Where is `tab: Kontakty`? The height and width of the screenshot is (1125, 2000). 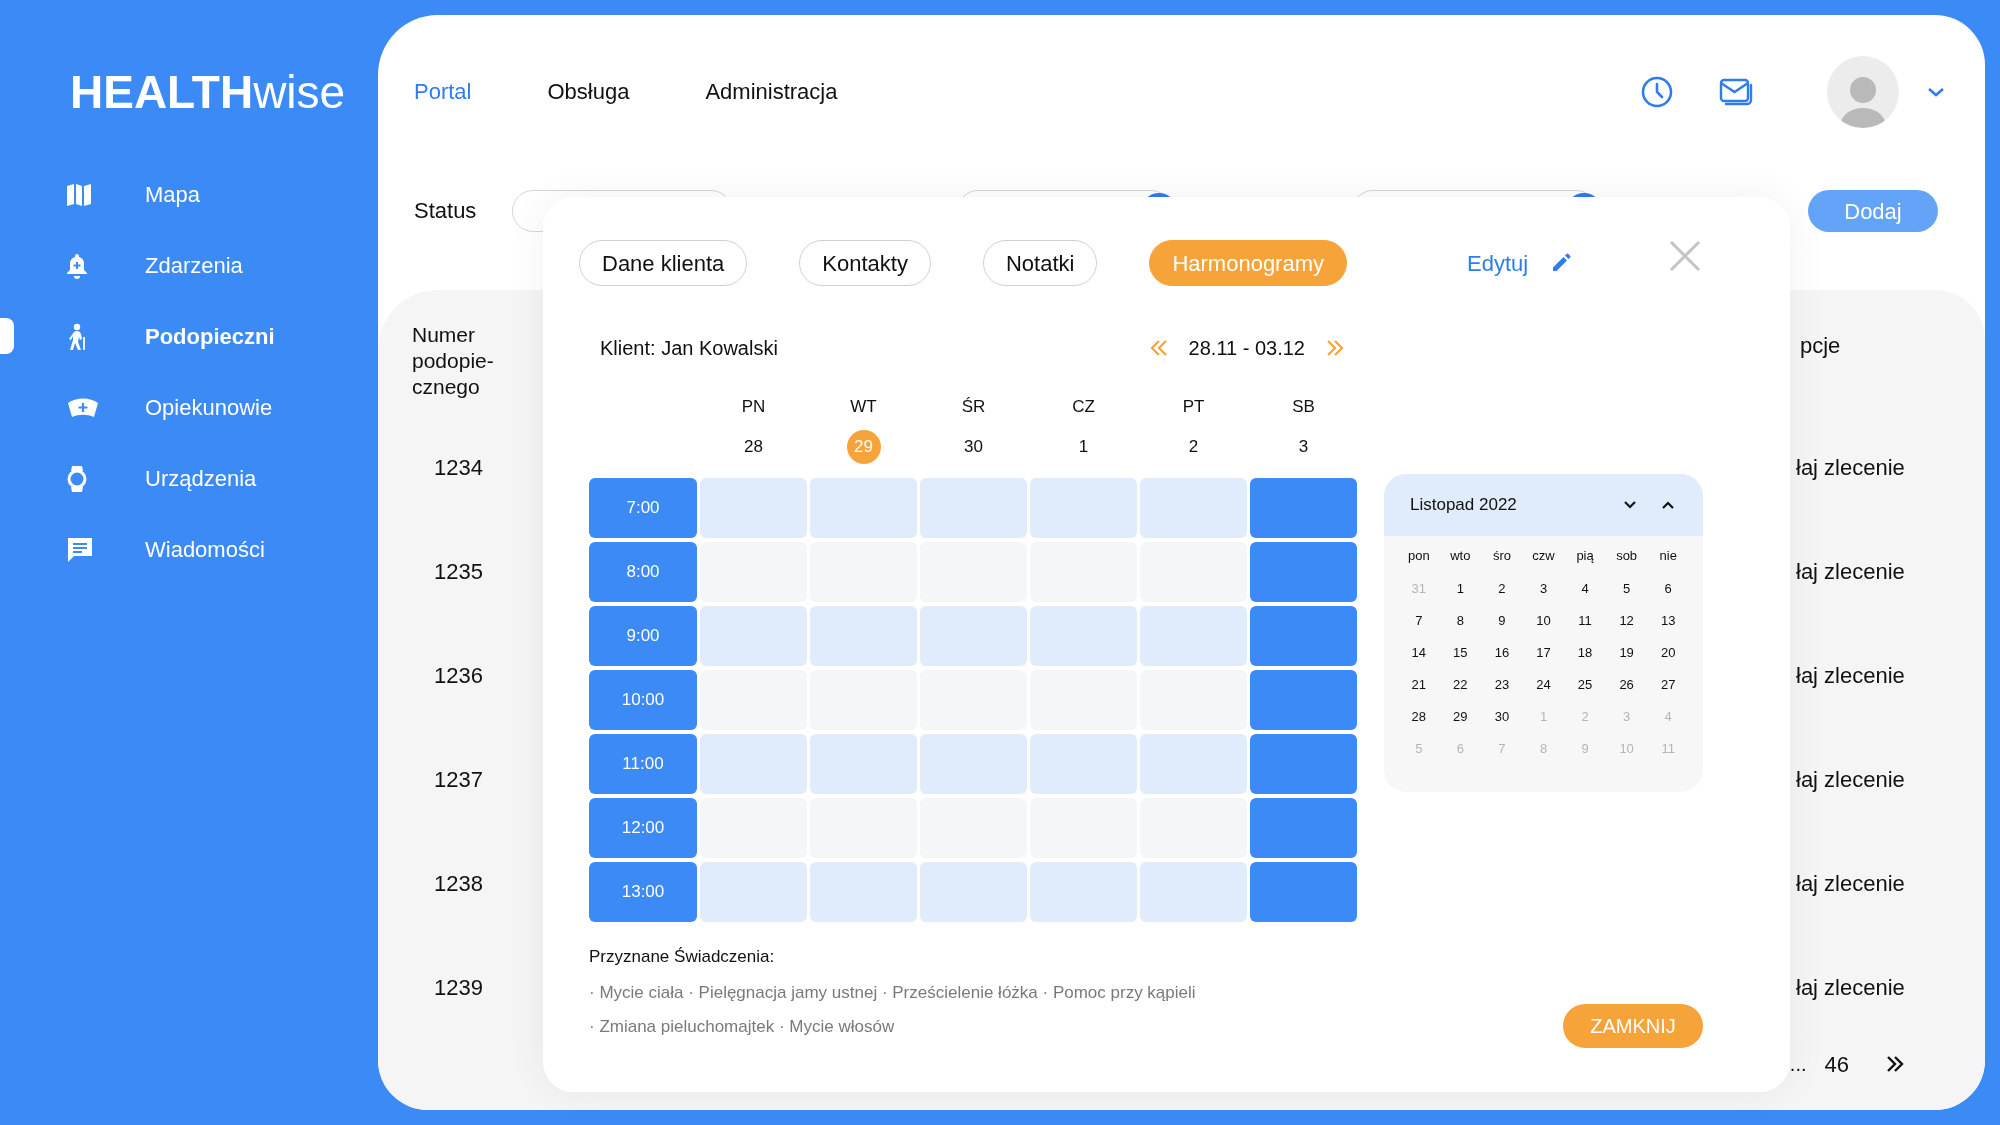
tab: Kontakty is located at coordinates (865, 263).